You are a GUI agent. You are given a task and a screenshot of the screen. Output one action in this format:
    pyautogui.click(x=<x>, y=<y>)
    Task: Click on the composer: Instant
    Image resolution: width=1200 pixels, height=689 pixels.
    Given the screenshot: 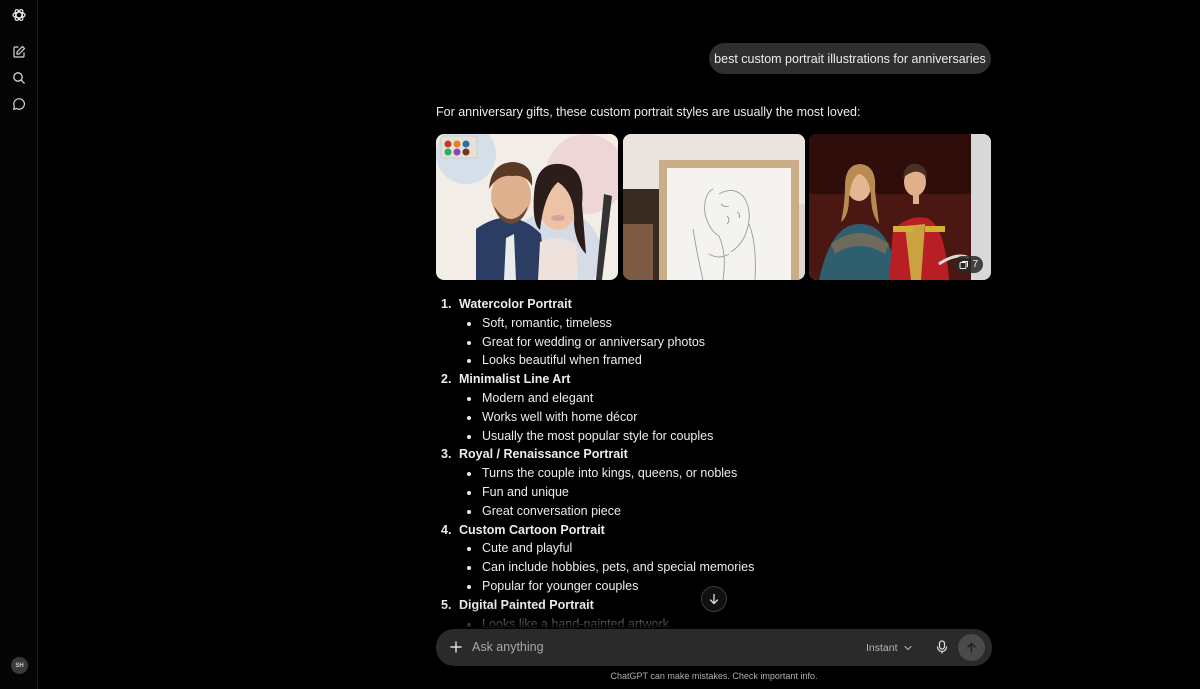 What is the action you would take?
    pyautogui.click(x=714, y=647)
    